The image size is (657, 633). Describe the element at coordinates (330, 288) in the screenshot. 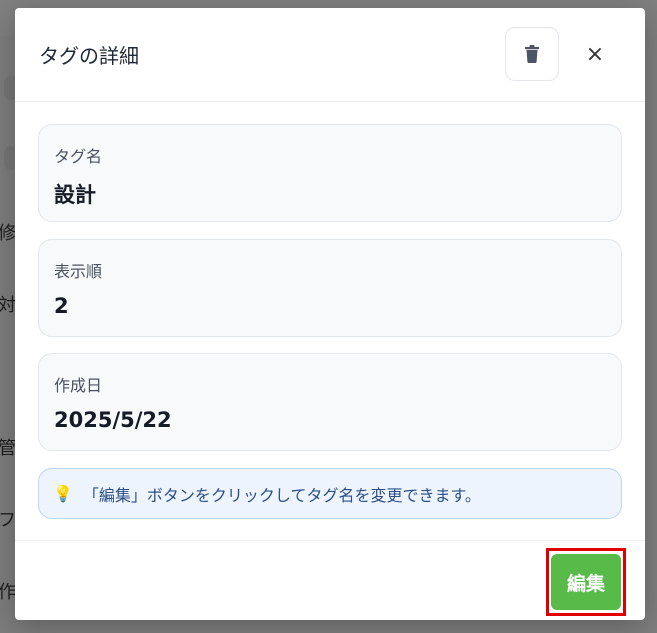

I see `field-display-order: 表示順 2` at that location.